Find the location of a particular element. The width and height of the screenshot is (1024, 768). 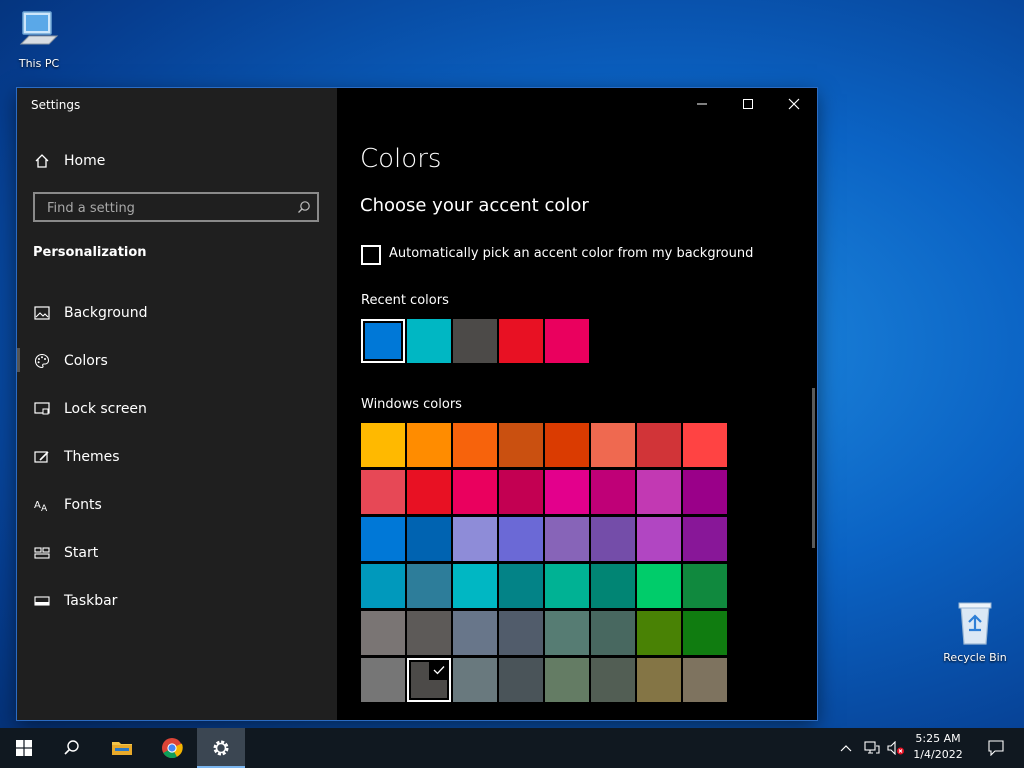

sidebar-item-themes: Themes is located at coordinates (76, 457).